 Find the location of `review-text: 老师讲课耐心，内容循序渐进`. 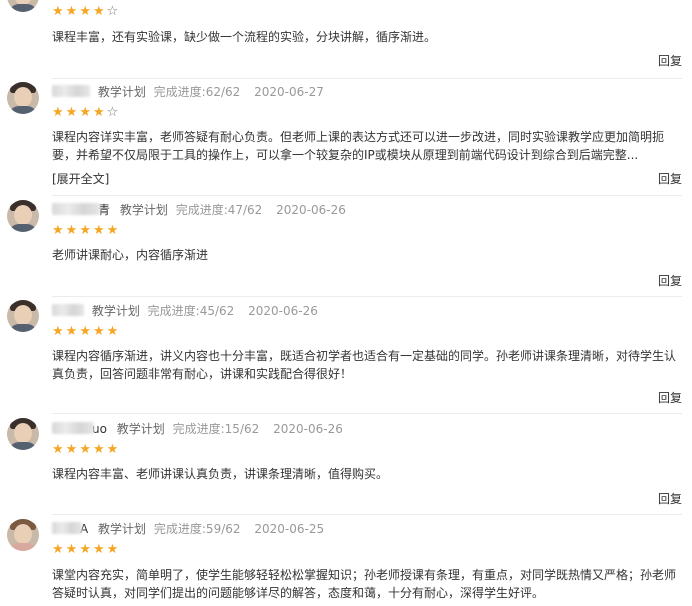

review-text: 老师讲课耐心，内容循序渐进 is located at coordinates (130, 255).